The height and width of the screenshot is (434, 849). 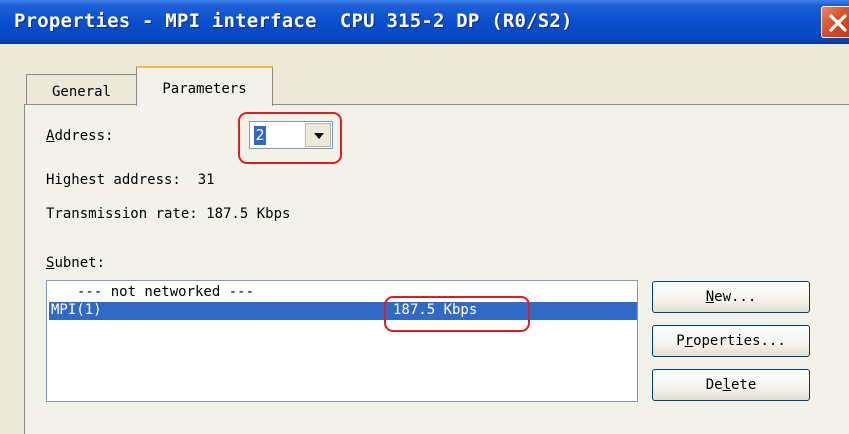 What do you see at coordinates (838, 23) in the screenshot?
I see `close-icon` at bounding box center [838, 23].